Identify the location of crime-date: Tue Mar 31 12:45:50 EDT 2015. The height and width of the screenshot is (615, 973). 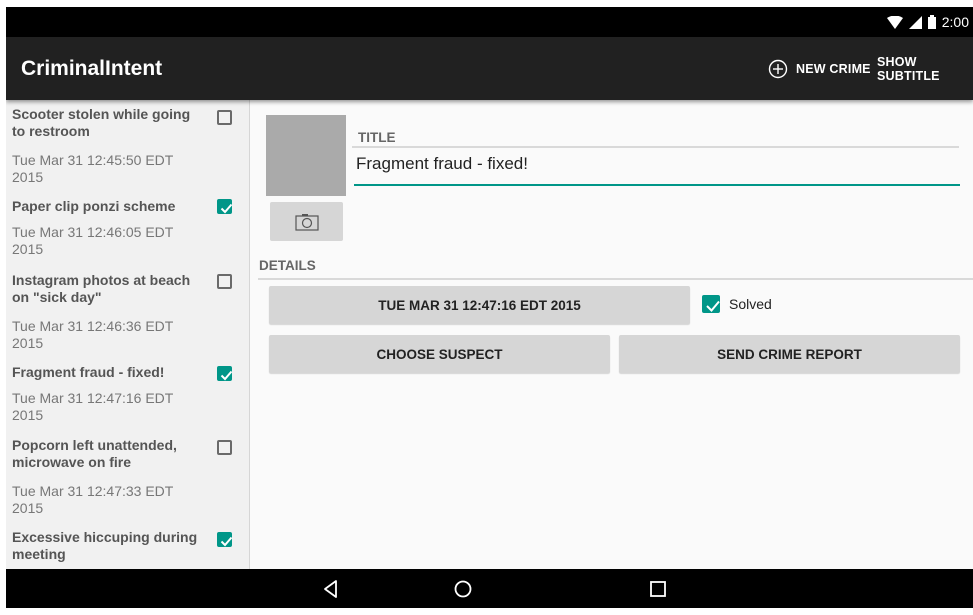
(93, 168).